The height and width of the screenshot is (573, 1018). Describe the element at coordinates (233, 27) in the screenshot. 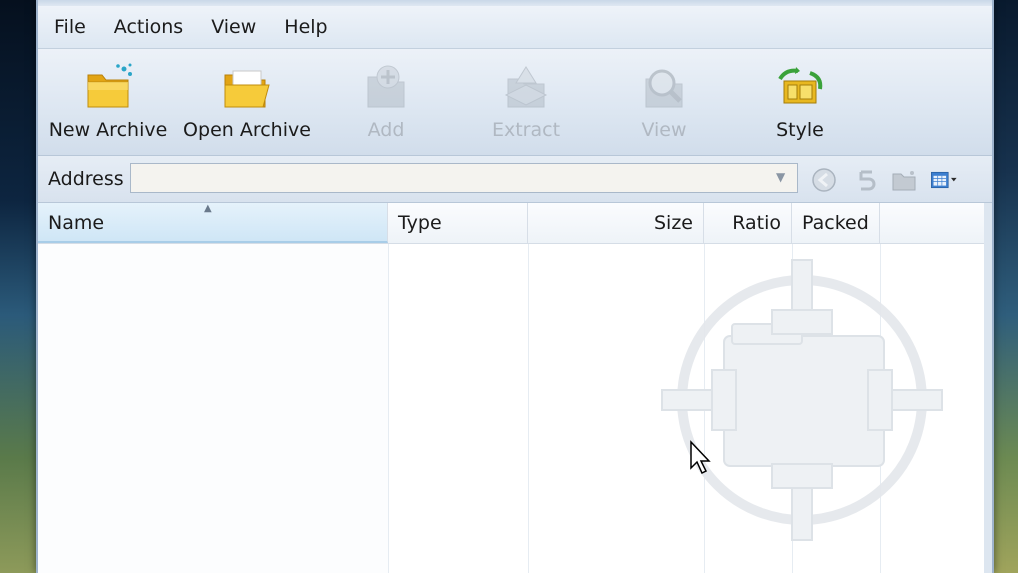

I see `menu-view: View` at that location.